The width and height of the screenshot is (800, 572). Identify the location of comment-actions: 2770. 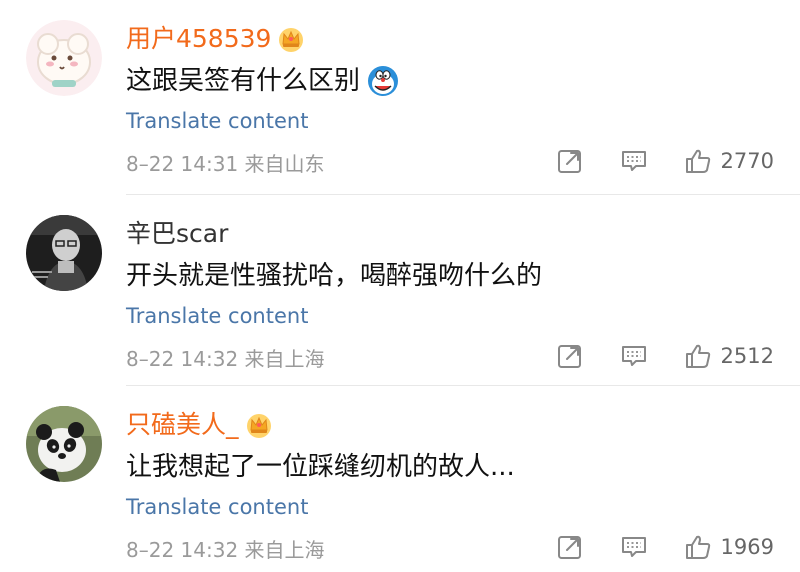
(647, 161).